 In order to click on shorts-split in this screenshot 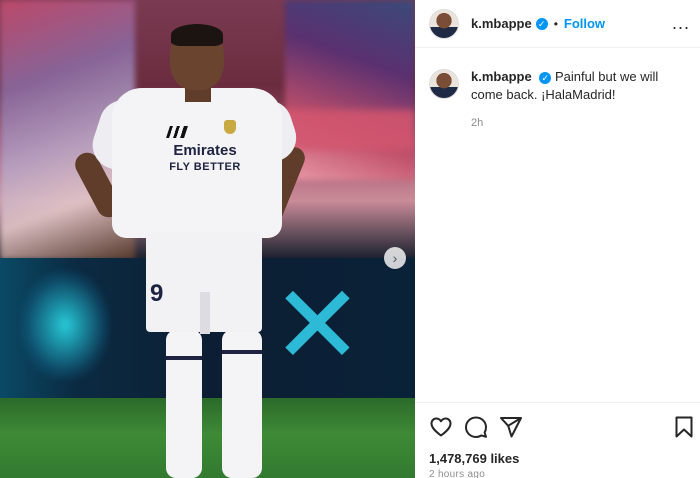, I will do `click(205, 313)`.